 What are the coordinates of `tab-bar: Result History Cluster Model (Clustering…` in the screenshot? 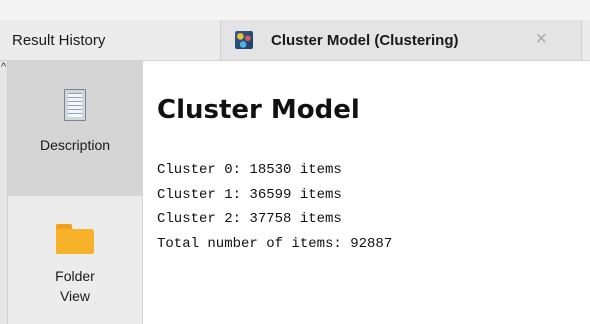 It's located at (295, 40).